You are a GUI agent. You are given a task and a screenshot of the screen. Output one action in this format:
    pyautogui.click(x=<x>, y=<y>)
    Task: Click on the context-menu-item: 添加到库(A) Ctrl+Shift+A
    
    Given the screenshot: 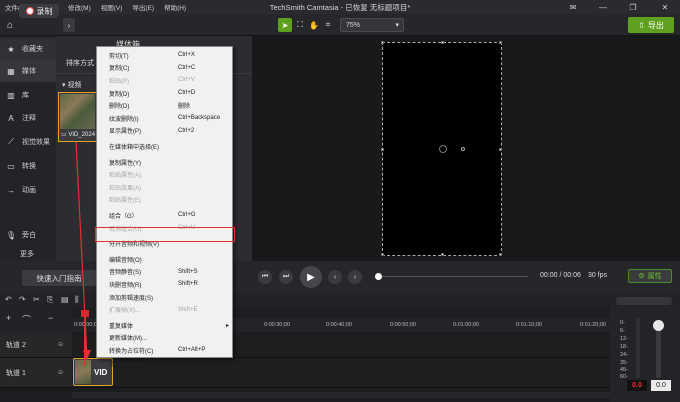 What is the action you would take?
    pyautogui.click(x=164, y=363)
    